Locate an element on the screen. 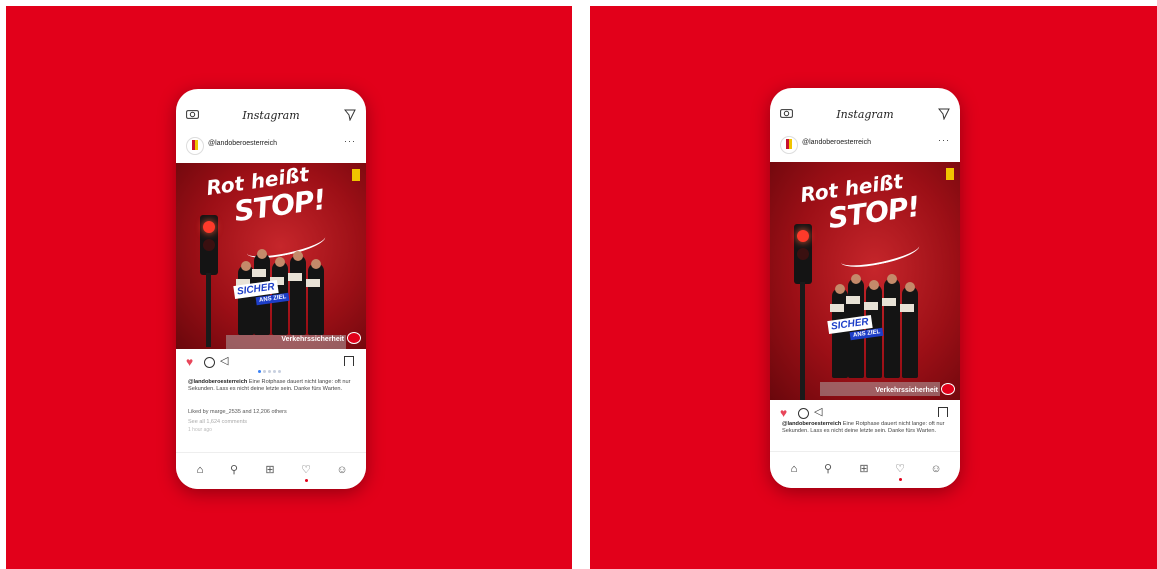 The height and width of the screenshot is (569, 1157). likes-count: Liked by marge_2535 and 12,206 others is located at coordinates (237, 412).